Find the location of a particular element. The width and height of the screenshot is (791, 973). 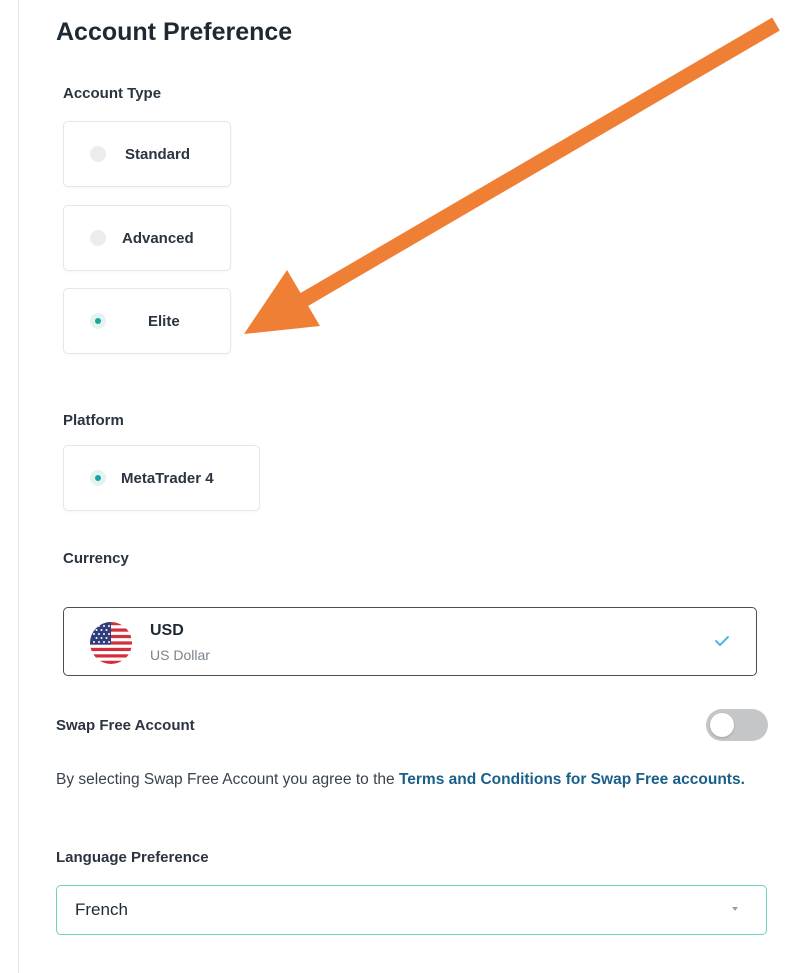

currency-code: USD is located at coordinates (167, 630).